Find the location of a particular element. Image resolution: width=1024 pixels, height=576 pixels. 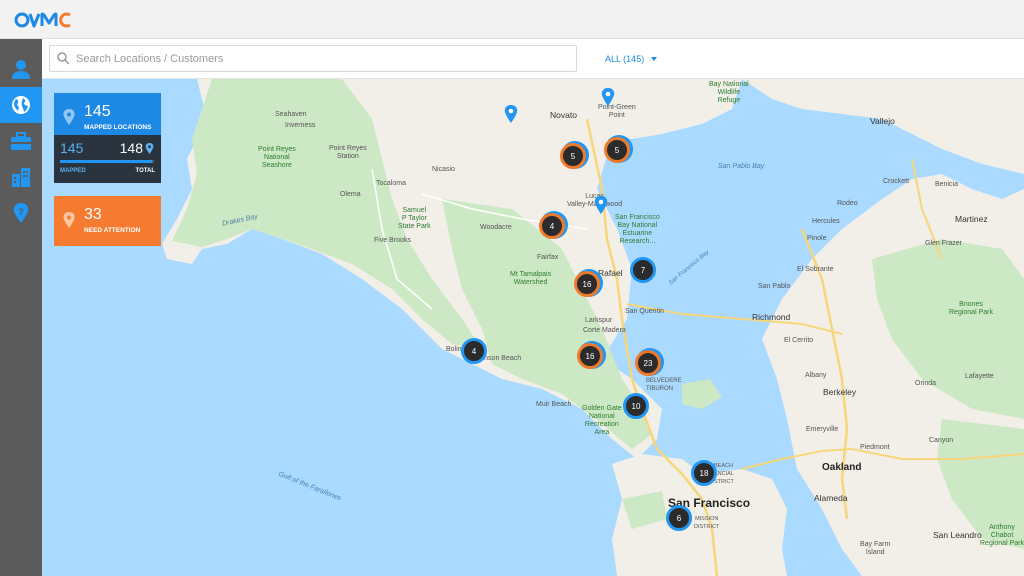

sidebar-item-globe is located at coordinates (21, 105).